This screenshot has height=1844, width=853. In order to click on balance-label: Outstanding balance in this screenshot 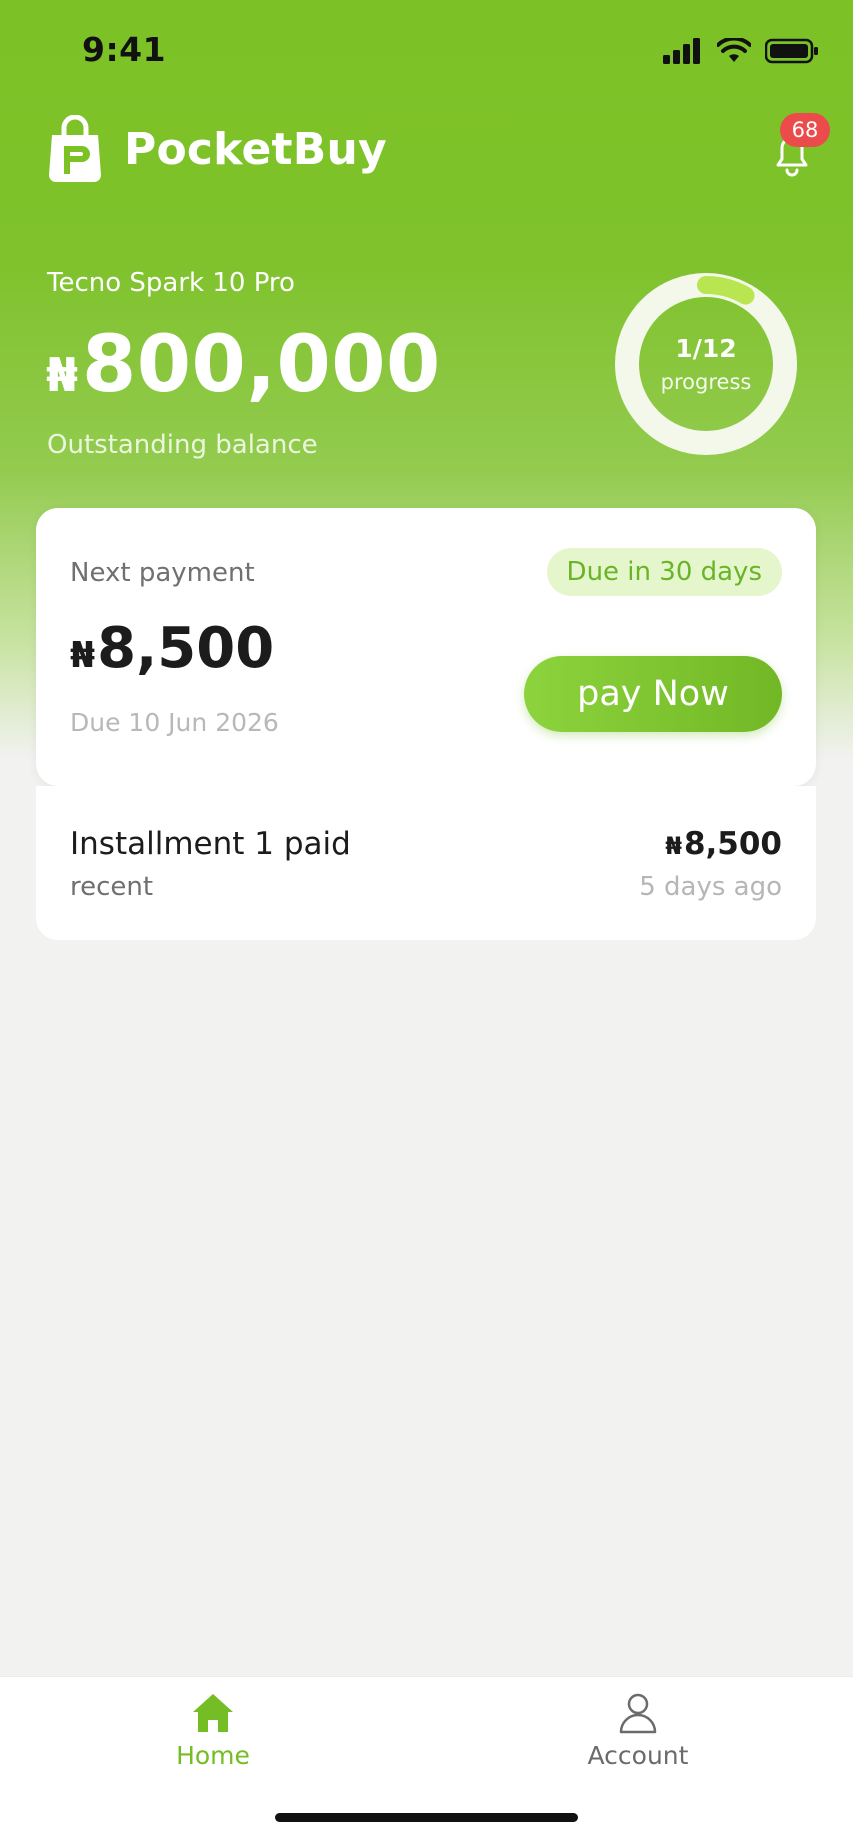, I will do `click(182, 445)`.